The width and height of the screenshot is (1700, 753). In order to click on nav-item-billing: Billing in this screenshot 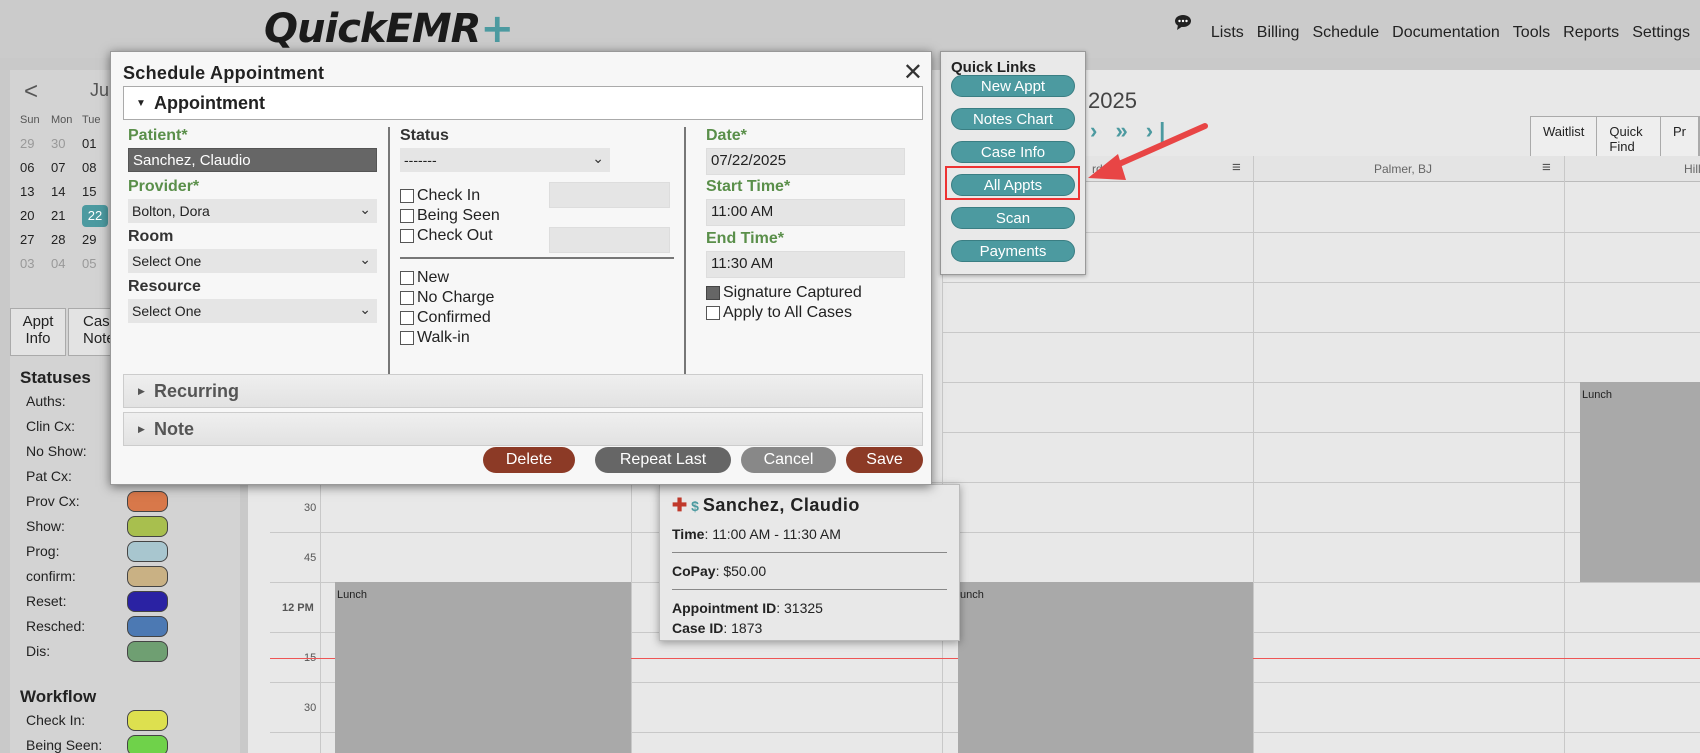, I will do `click(1278, 33)`.